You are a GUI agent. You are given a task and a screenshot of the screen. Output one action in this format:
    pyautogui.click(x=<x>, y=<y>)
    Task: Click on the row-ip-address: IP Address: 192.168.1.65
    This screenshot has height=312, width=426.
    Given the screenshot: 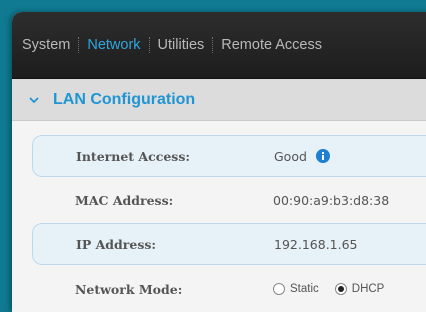 What is the action you would take?
    pyautogui.click(x=229, y=244)
    